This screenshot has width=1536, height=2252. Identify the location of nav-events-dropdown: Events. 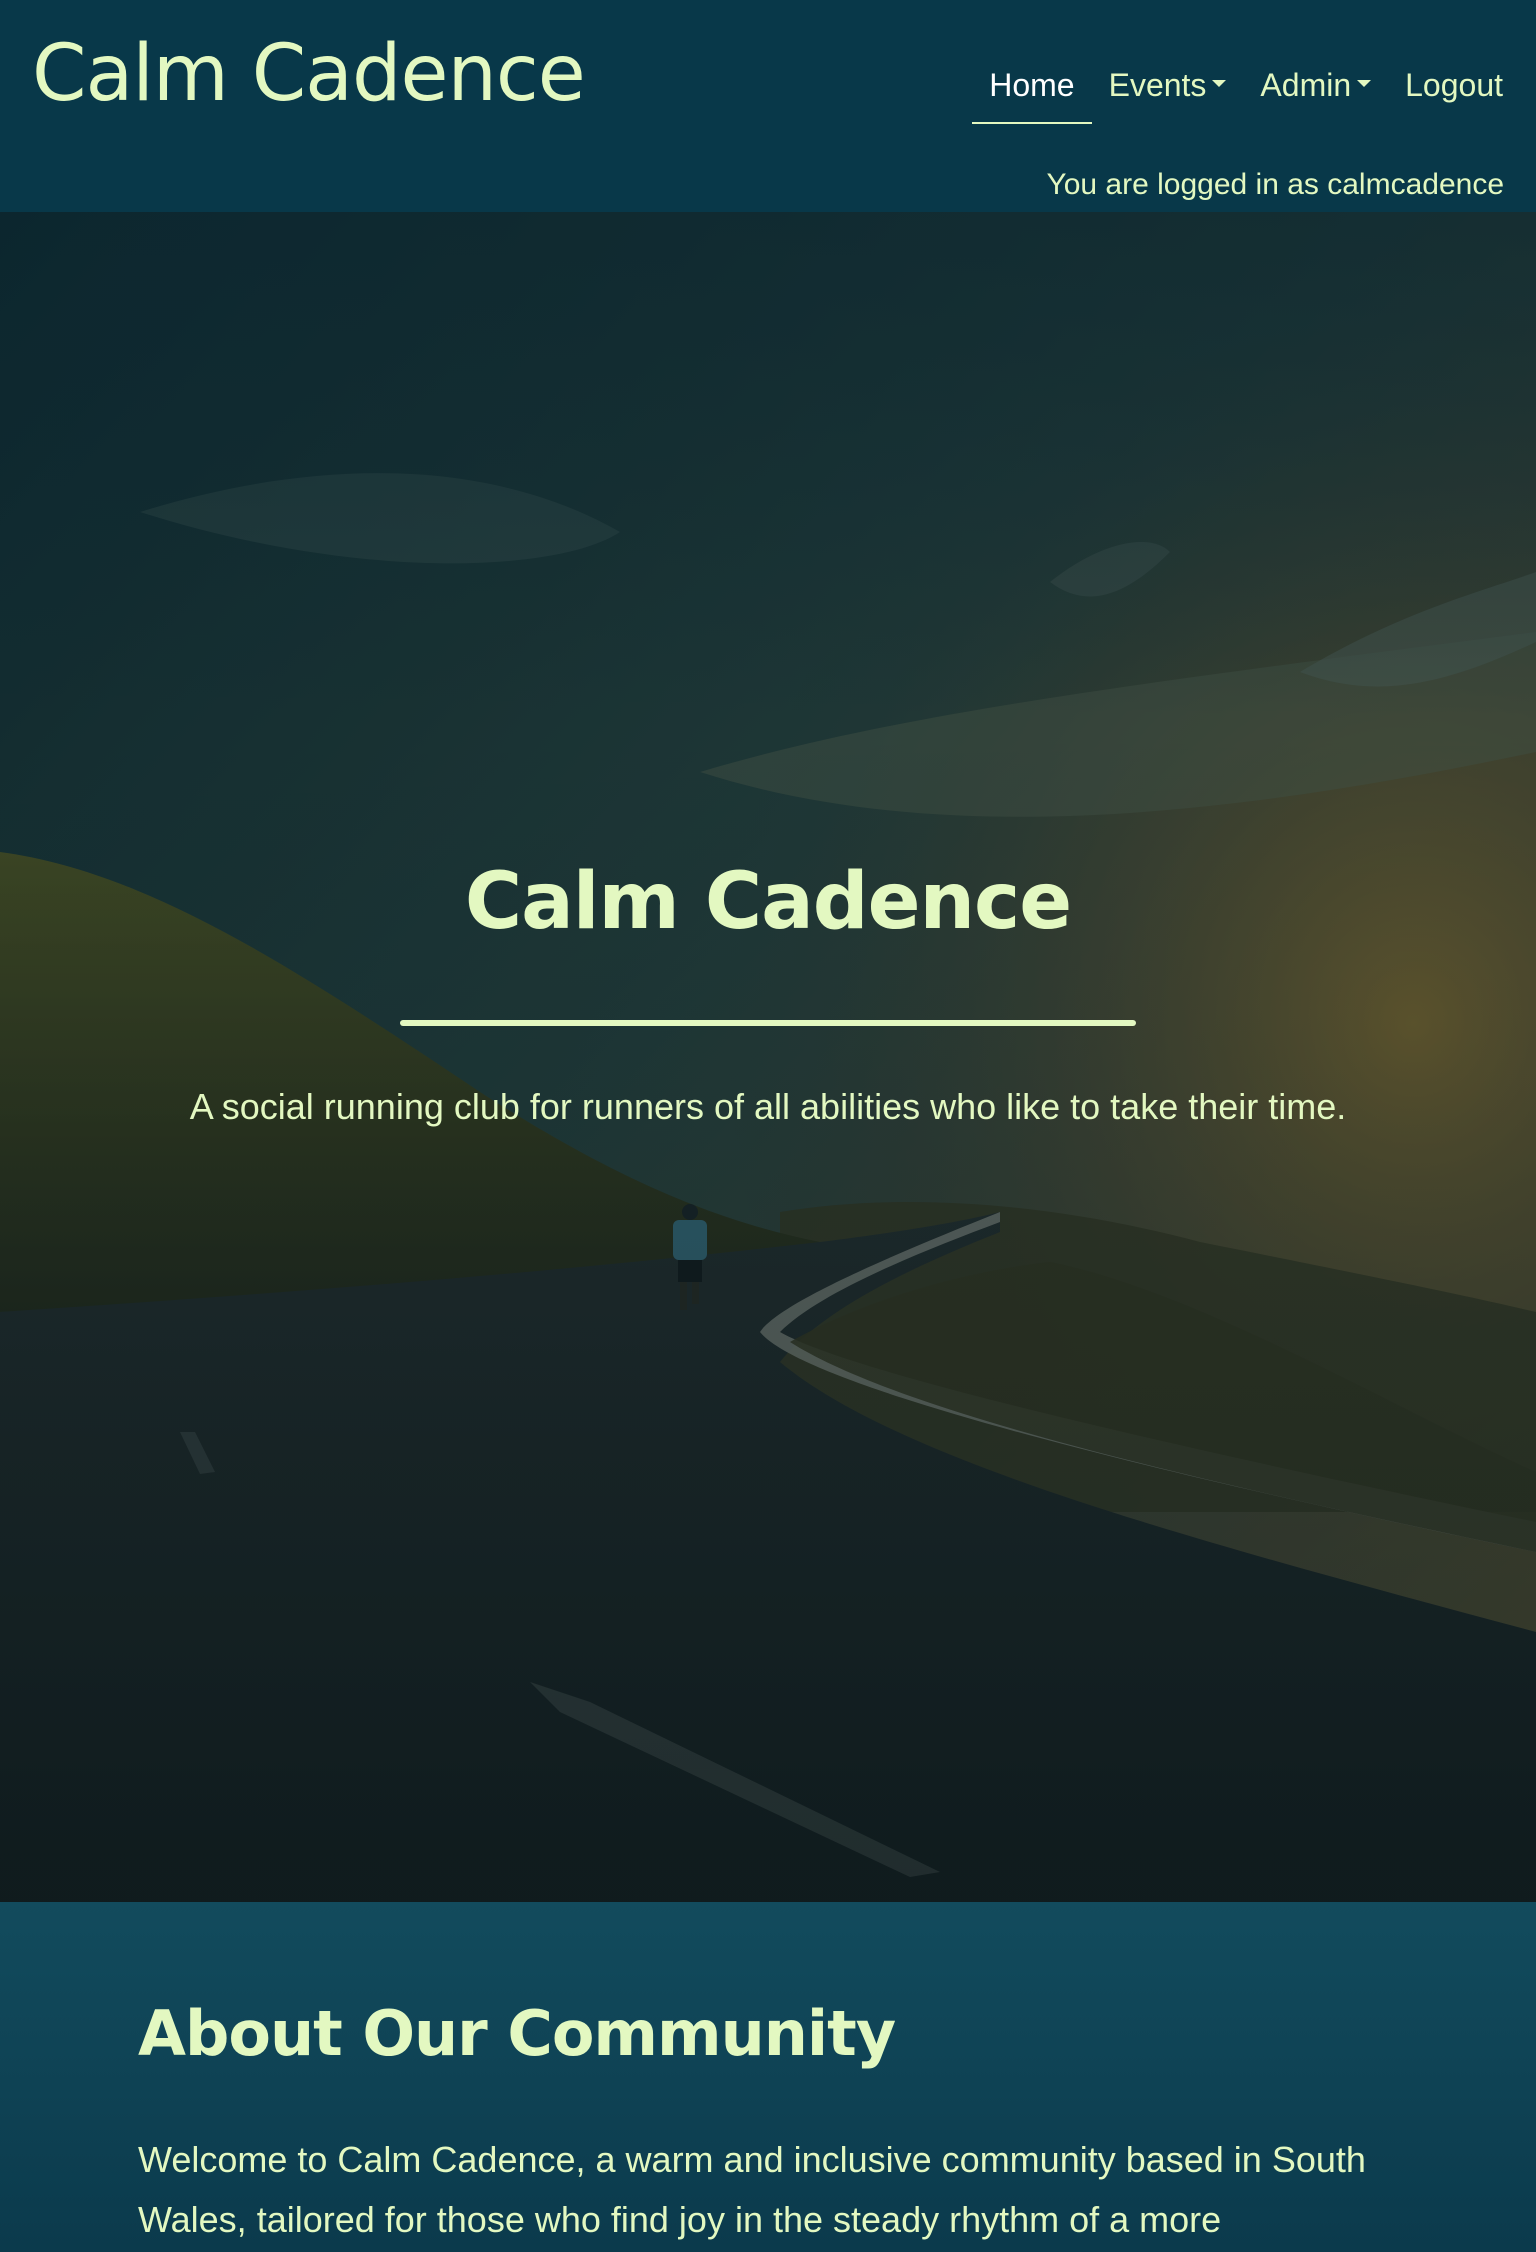
(1168, 85).